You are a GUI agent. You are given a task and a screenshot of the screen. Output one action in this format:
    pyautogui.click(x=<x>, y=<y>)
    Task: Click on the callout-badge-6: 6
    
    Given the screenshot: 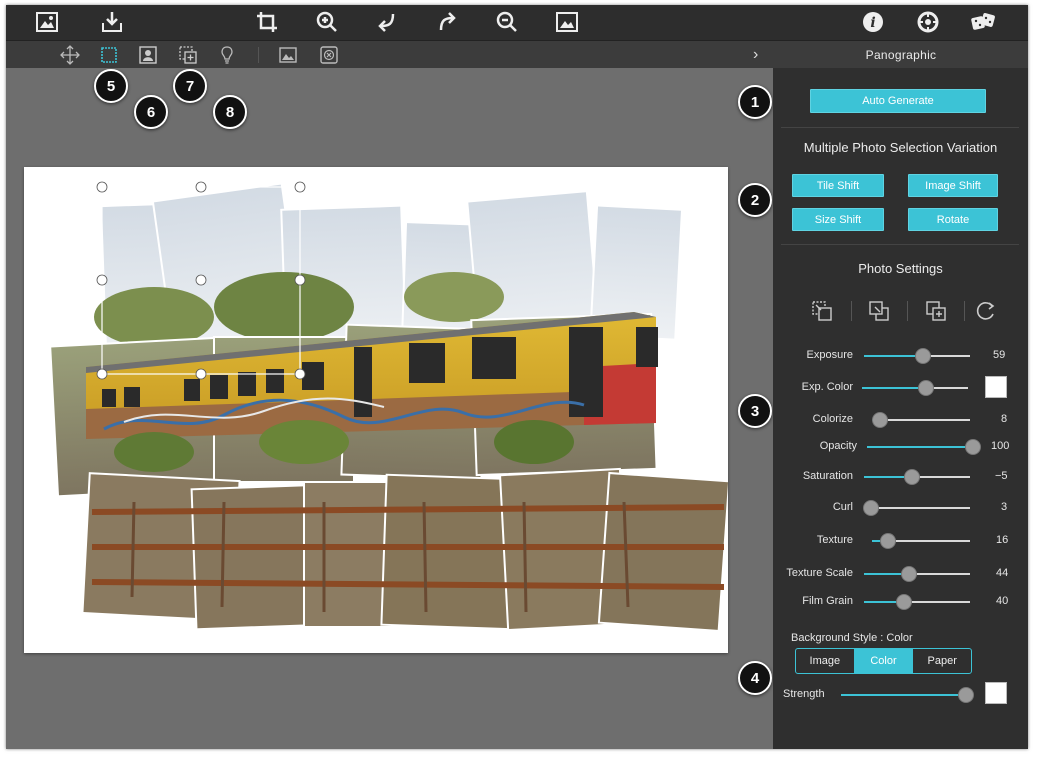 What is the action you would take?
    pyautogui.click(x=151, y=112)
    